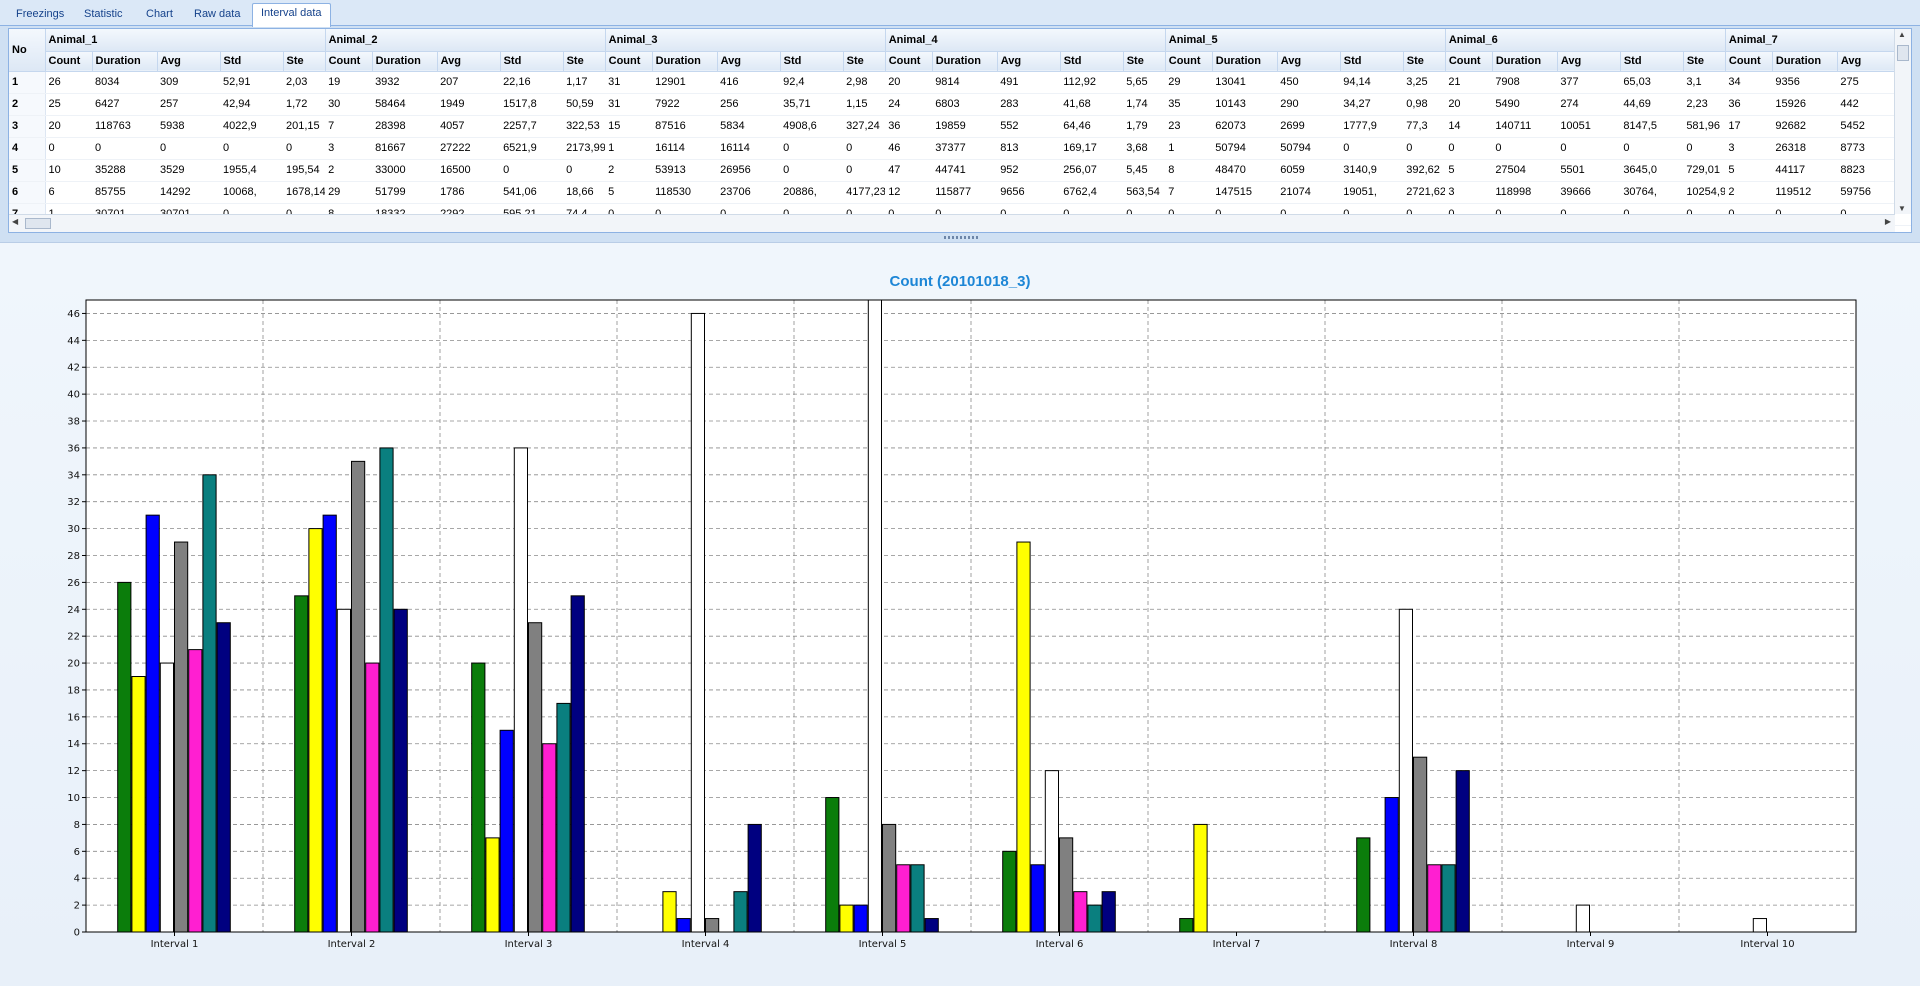 Image resolution: width=1920 pixels, height=986 pixels. I want to click on table-cell: 25, so click(68, 104).